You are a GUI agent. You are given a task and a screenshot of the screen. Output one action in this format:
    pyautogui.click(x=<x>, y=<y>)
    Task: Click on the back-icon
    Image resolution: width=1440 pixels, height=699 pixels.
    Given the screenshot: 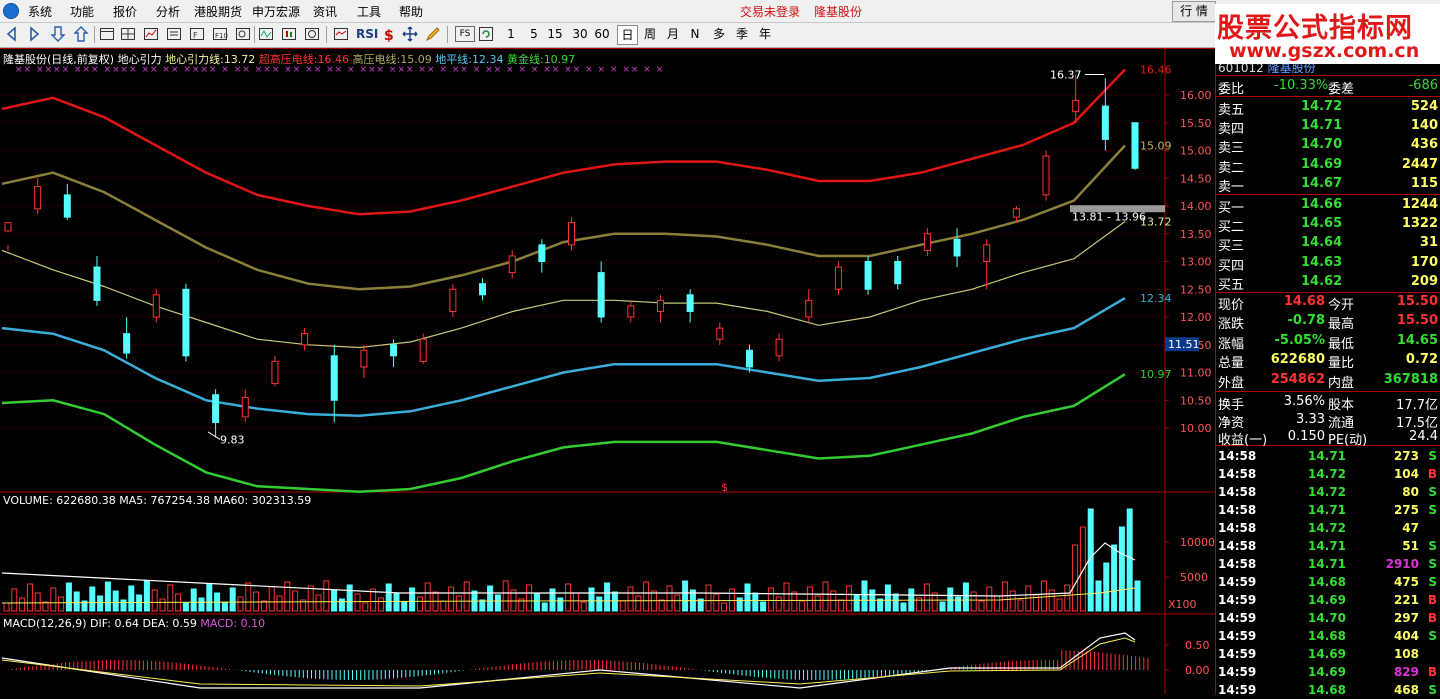 What is the action you would take?
    pyautogui.click(x=12, y=34)
    